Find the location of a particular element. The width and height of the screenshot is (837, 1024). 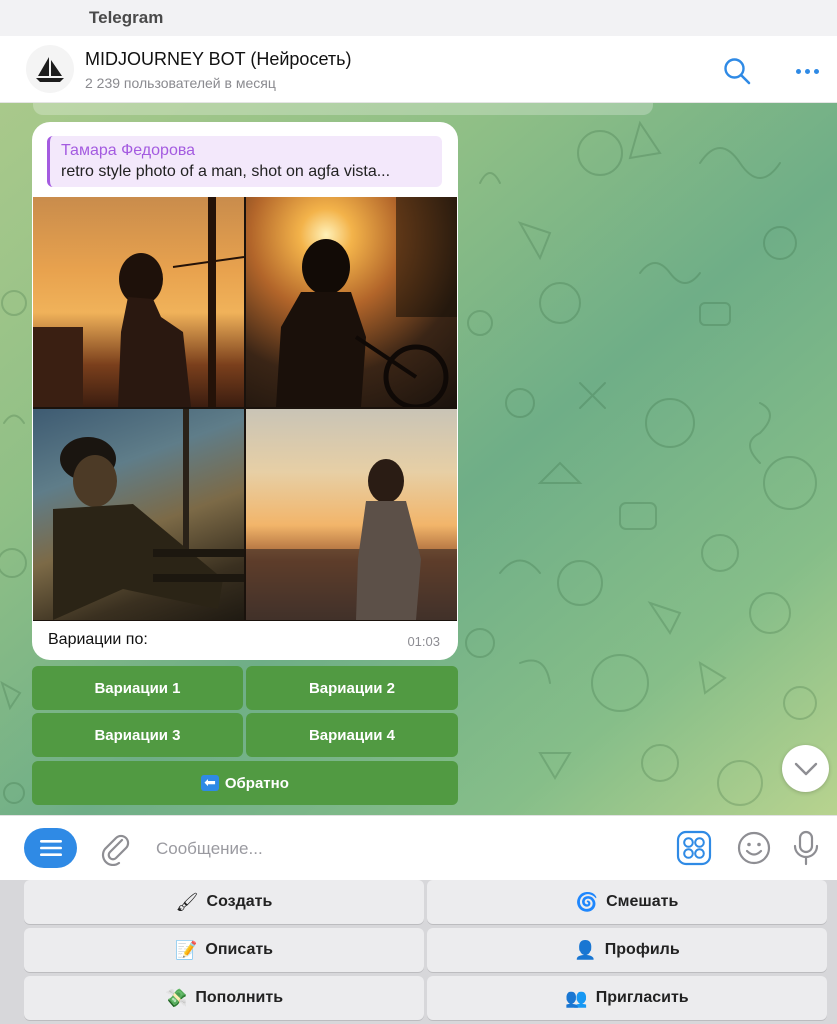

photo-silhouette-man-bicycle is located at coordinates (366, 302).